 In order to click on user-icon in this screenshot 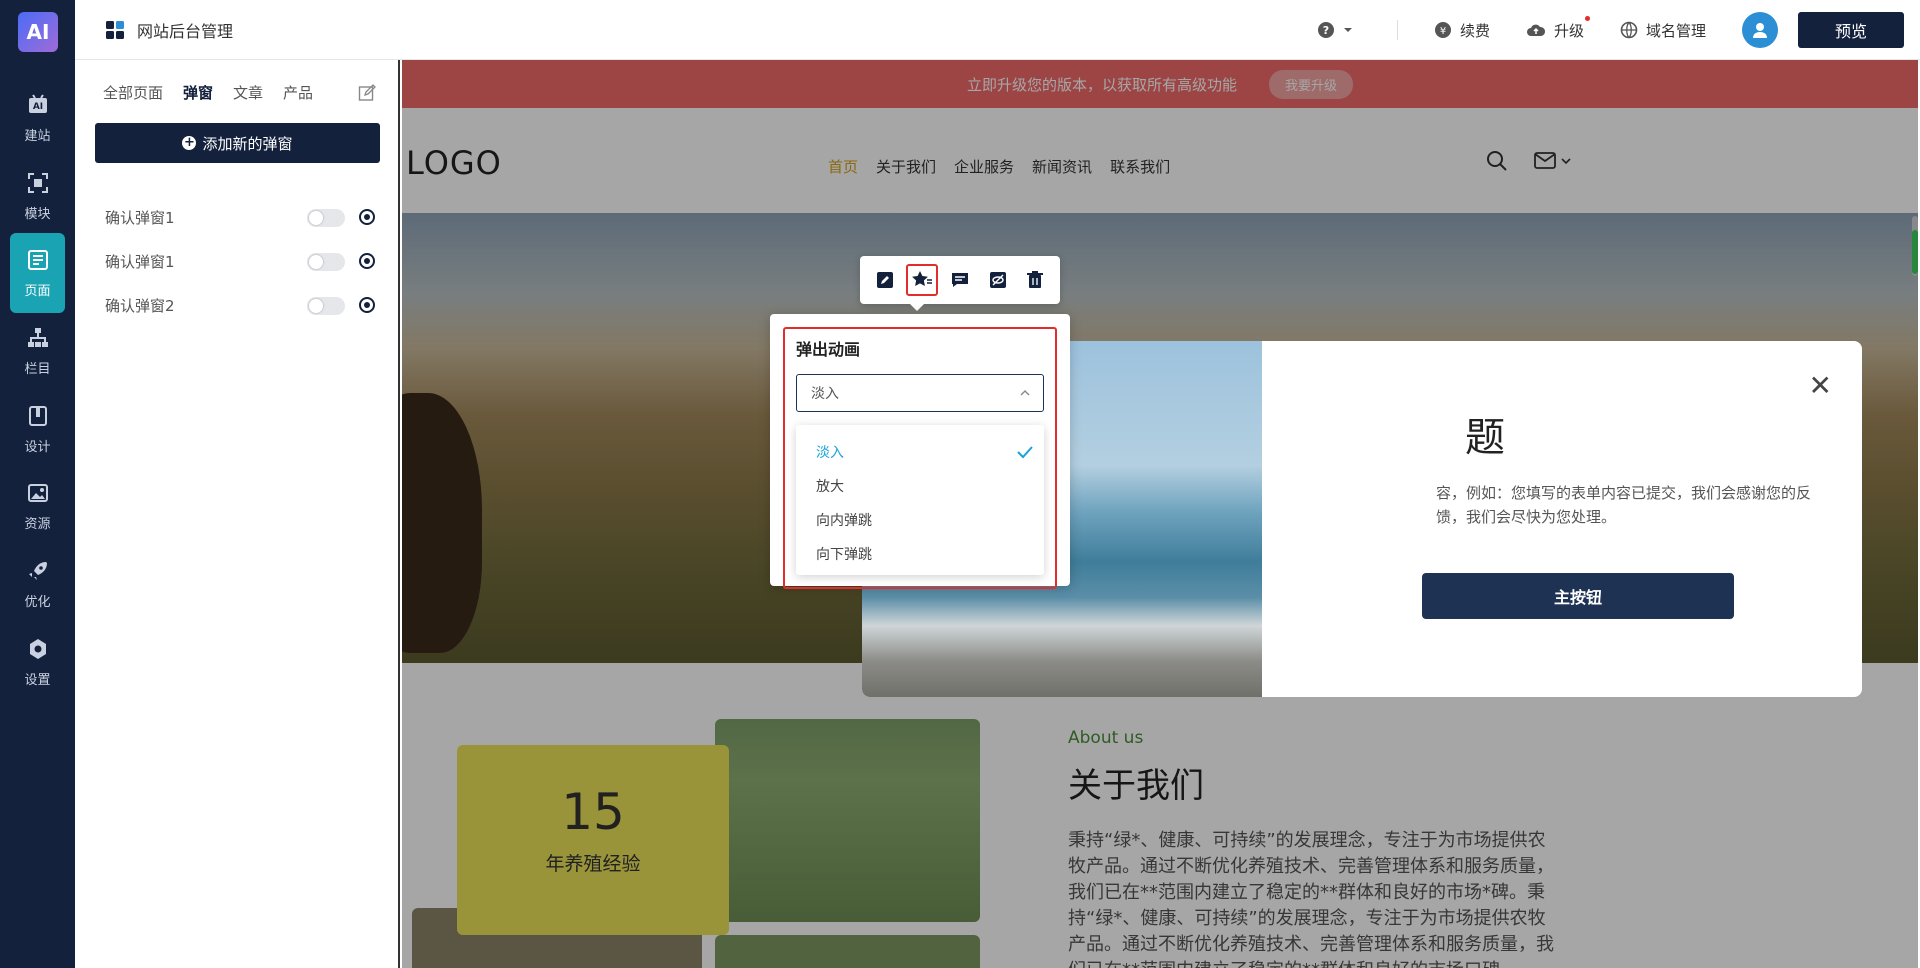, I will do `click(1760, 30)`.